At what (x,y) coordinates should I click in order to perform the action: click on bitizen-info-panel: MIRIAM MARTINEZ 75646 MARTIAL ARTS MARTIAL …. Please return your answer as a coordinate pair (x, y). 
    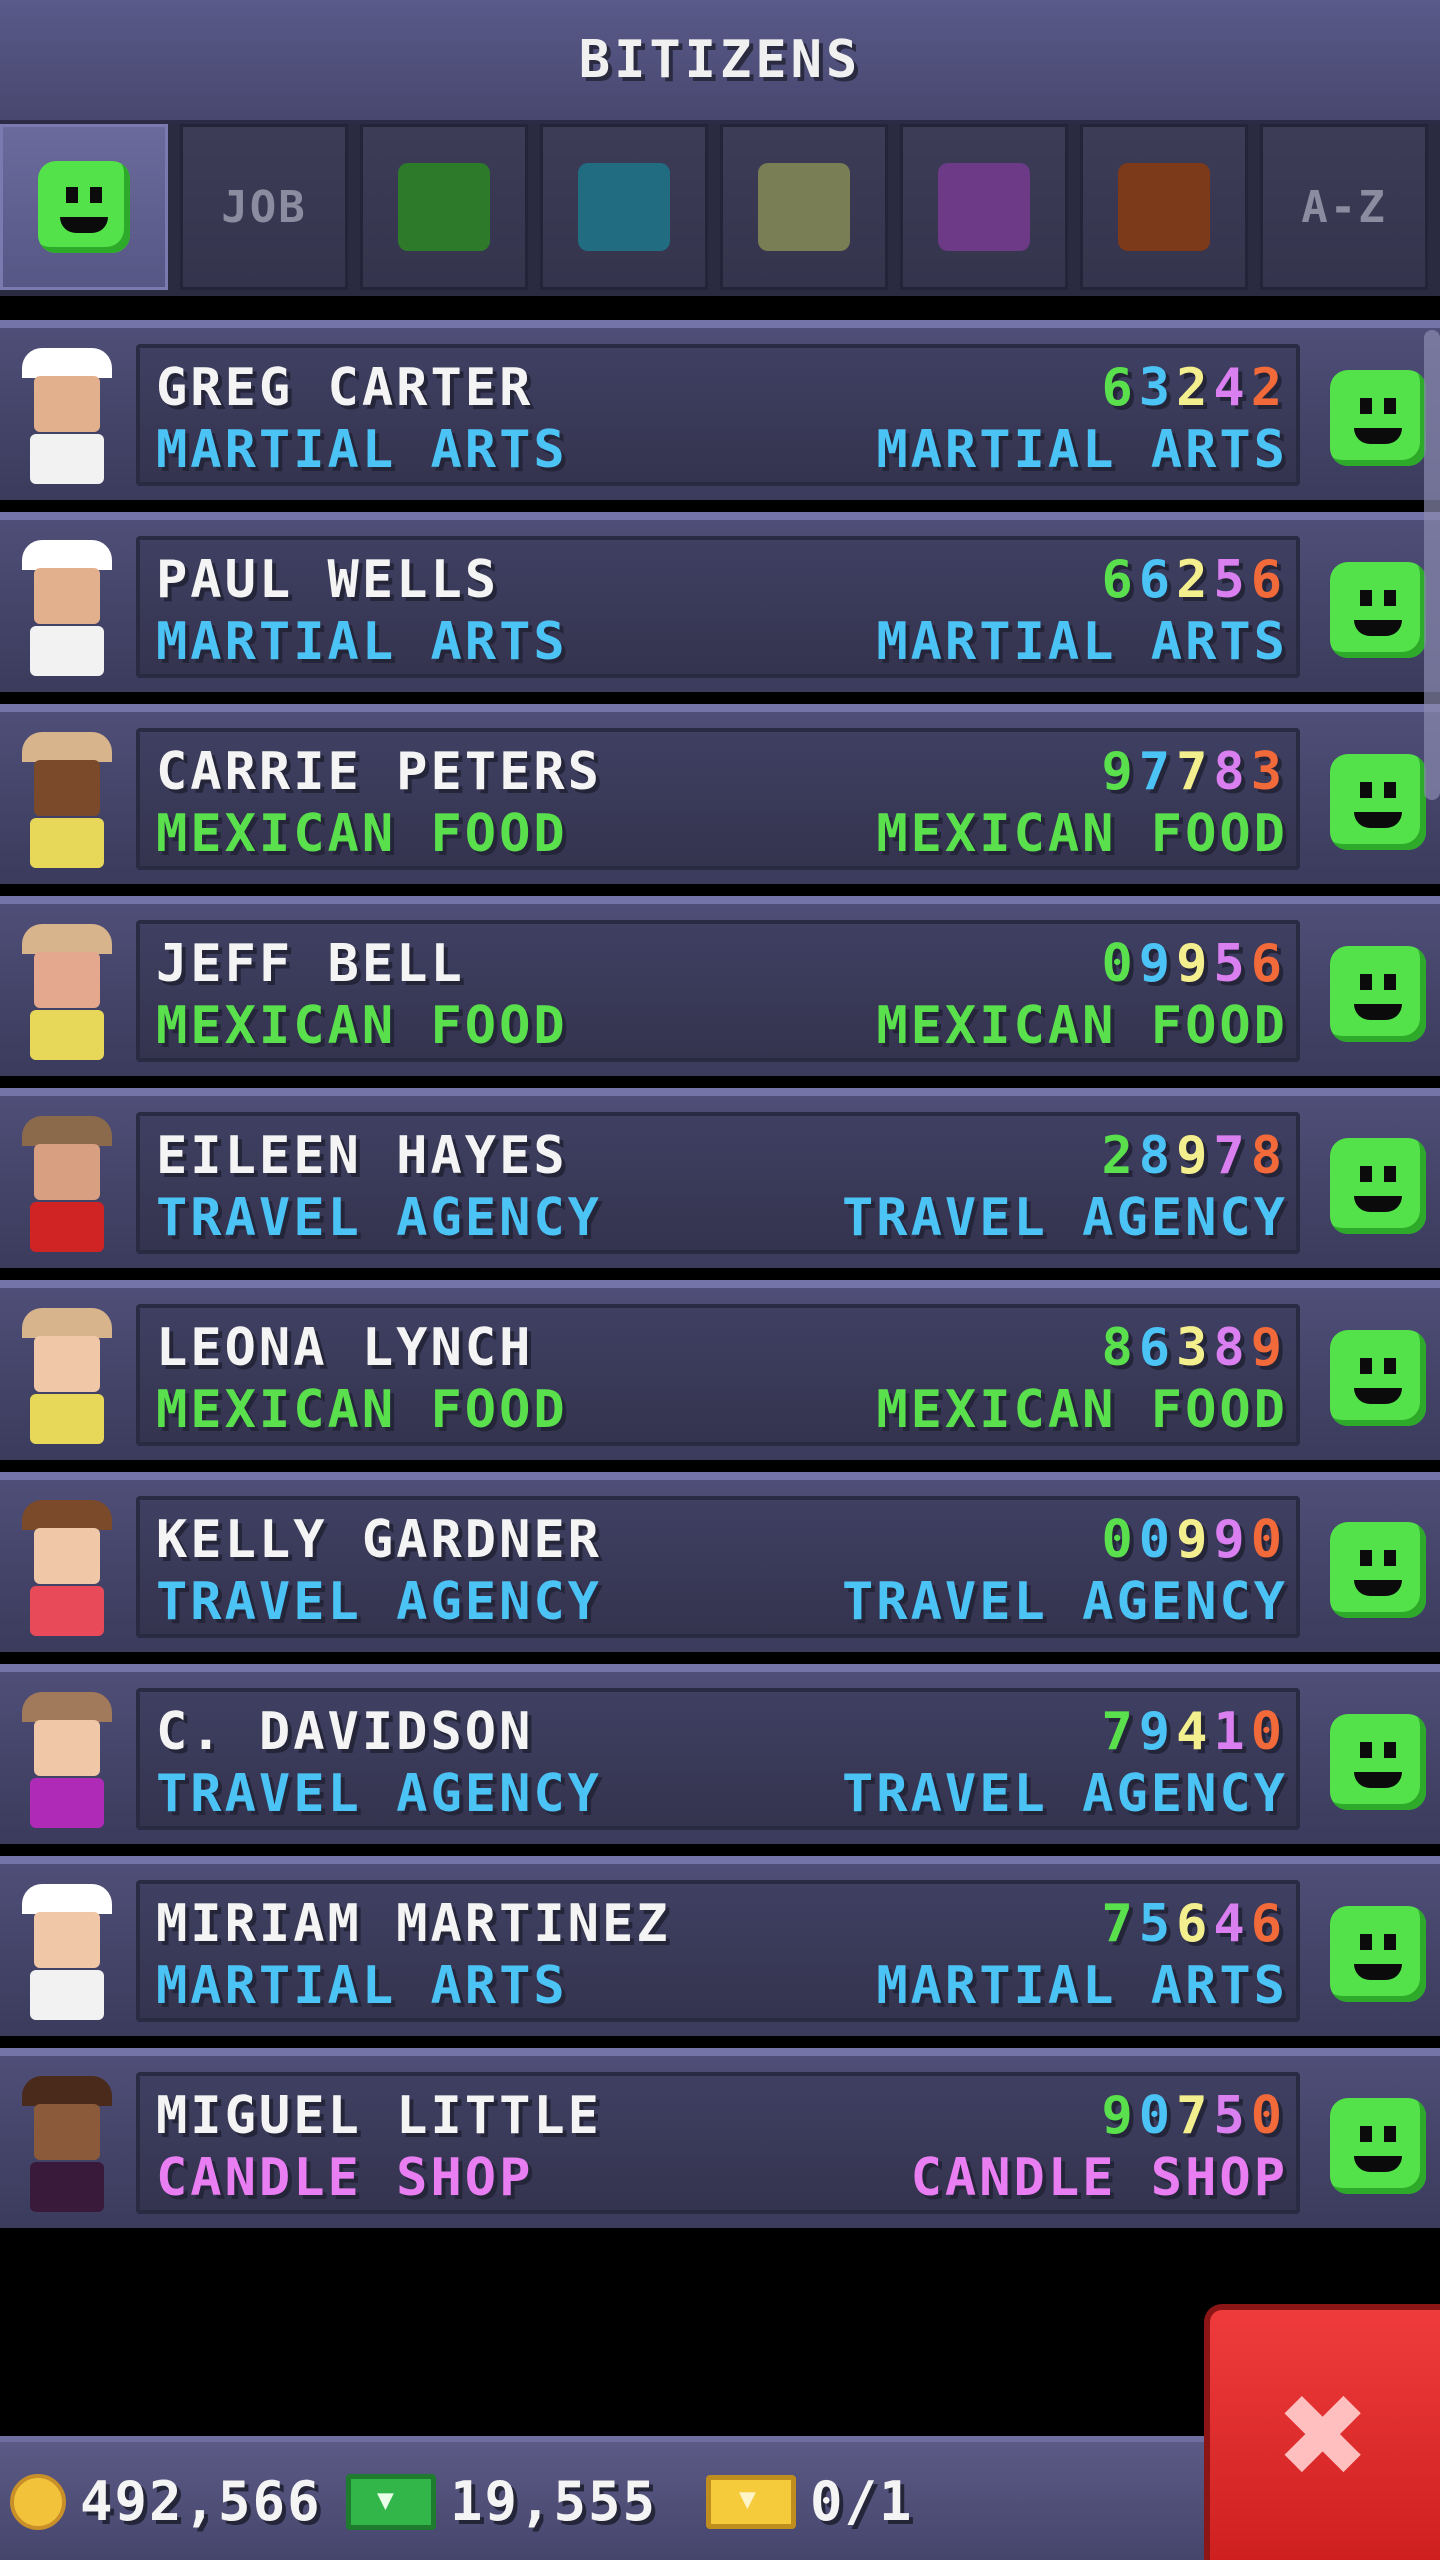
    Looking at the image, I should click on (718, 1951).